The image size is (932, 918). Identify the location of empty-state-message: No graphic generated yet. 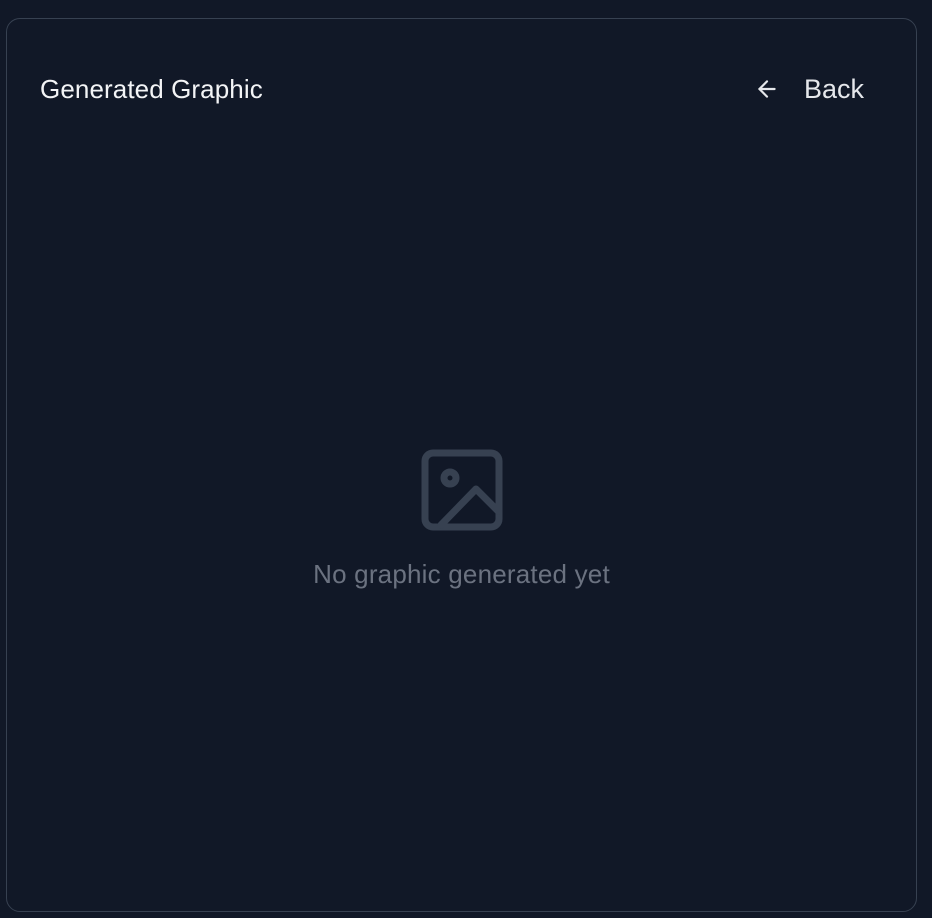
(461, 574).